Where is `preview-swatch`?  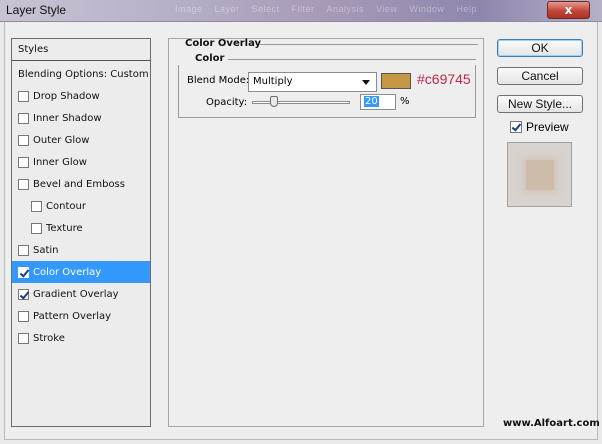 preview-swatch is located at coordinates (540, 175).